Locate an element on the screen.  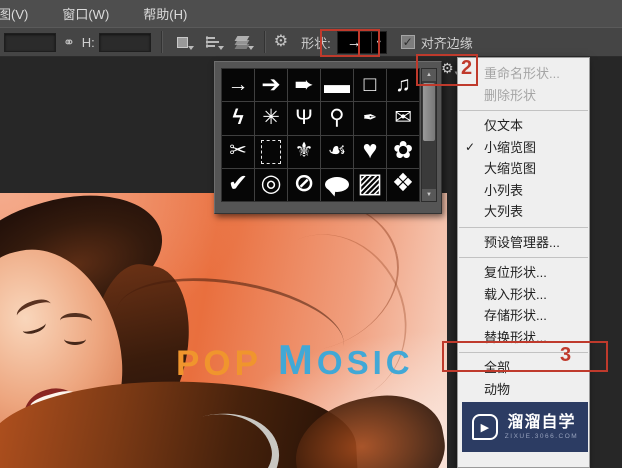
shape-heart: ♥ is located at coordinates (370, 151).